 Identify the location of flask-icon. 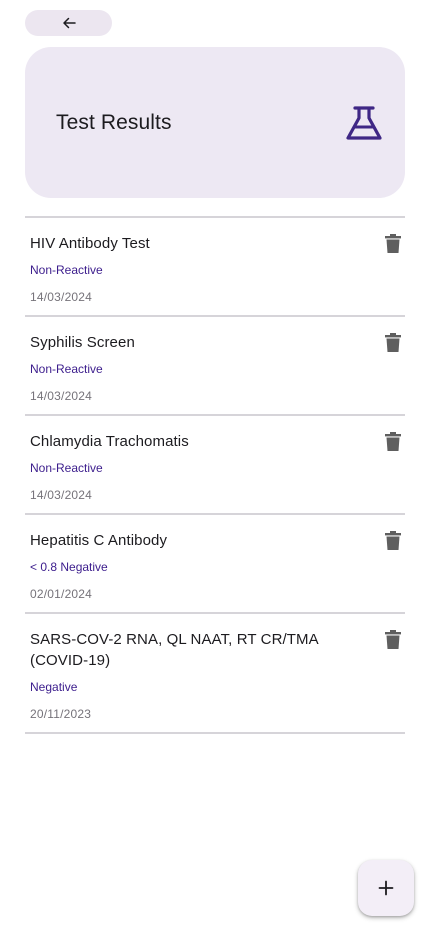
(364, 123).